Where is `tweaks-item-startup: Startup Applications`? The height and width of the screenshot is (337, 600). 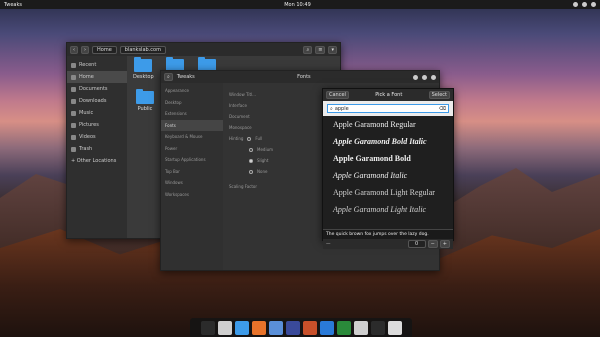
tweaks-item-startup: Startup Applications is located at coordinates (192, 160).